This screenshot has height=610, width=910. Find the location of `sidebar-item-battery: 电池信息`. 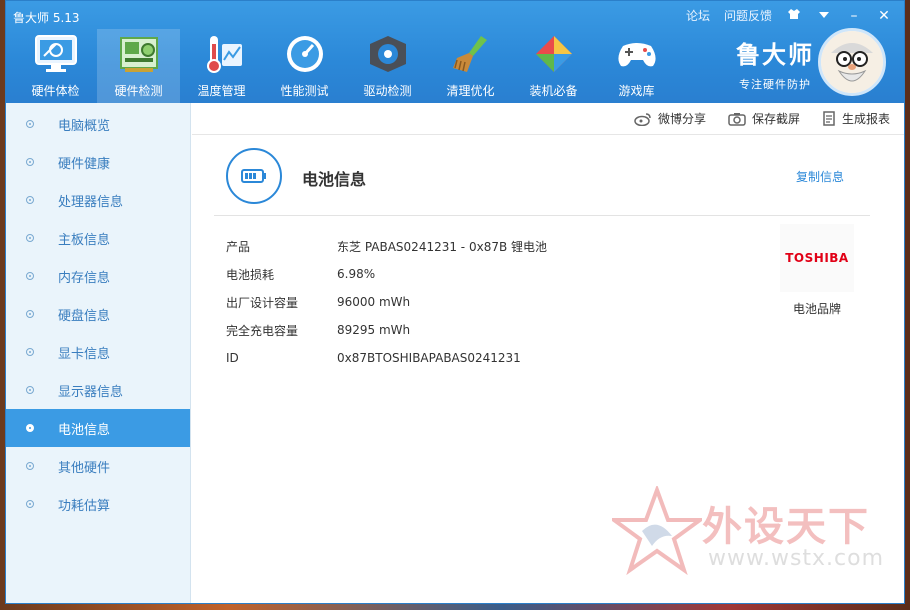

sidebar-item-battery: 电池信息 is located at coordinates (98, 428).